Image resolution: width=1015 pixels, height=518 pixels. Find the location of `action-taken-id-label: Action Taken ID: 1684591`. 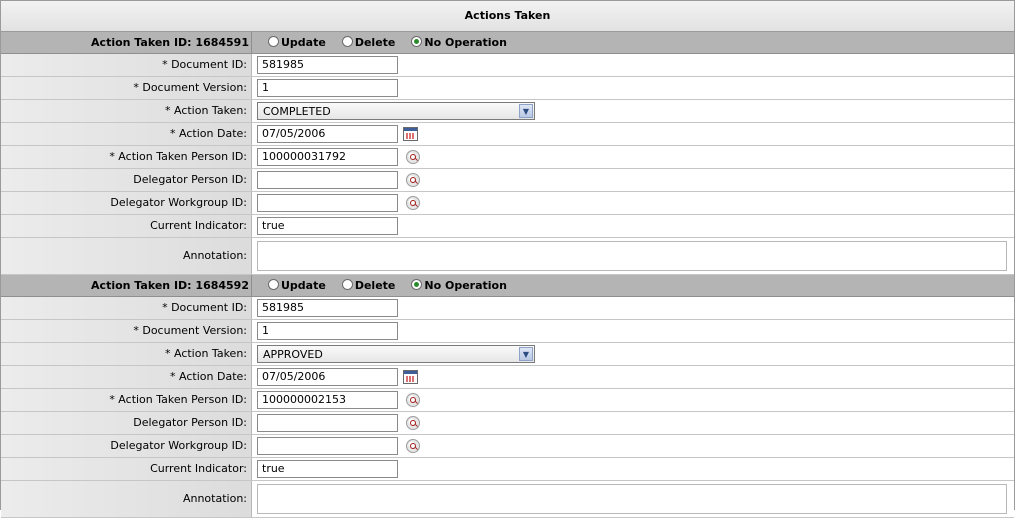

action-taken-id-label: Action Taken ID: 1684591 is located at coordinates (126, 42).